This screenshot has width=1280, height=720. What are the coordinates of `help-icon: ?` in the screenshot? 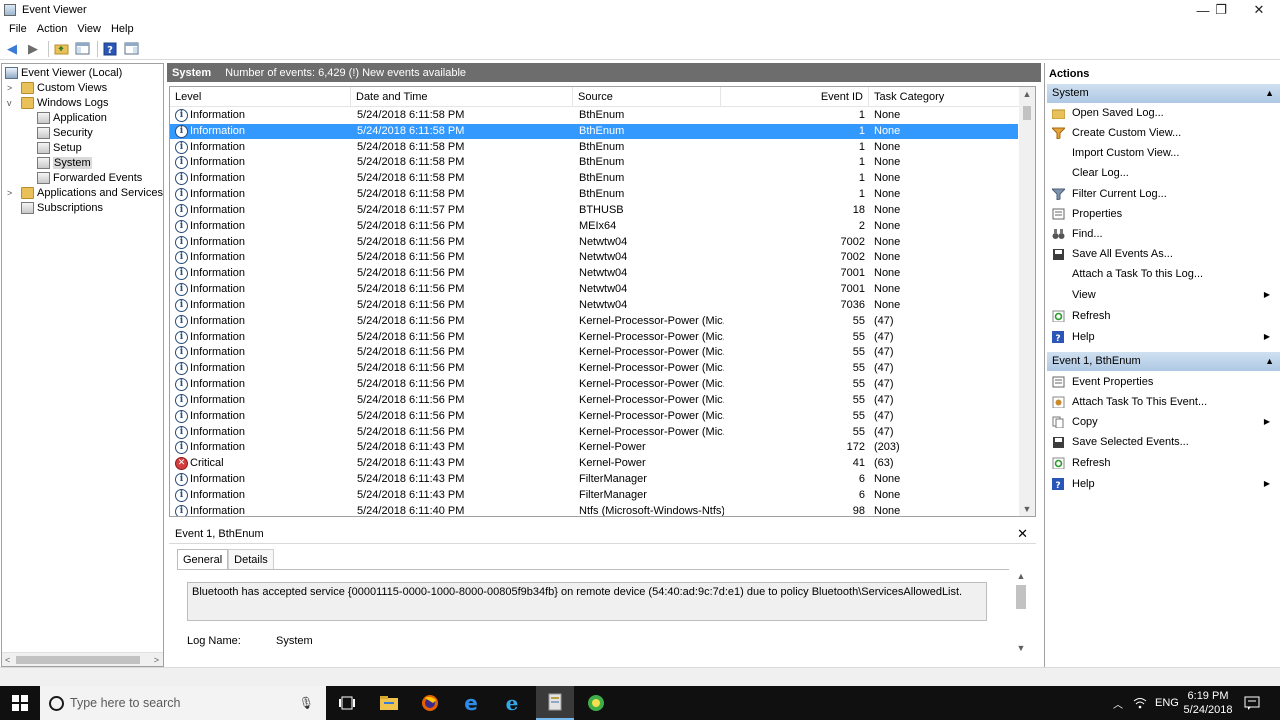 It's located at (110, 49).